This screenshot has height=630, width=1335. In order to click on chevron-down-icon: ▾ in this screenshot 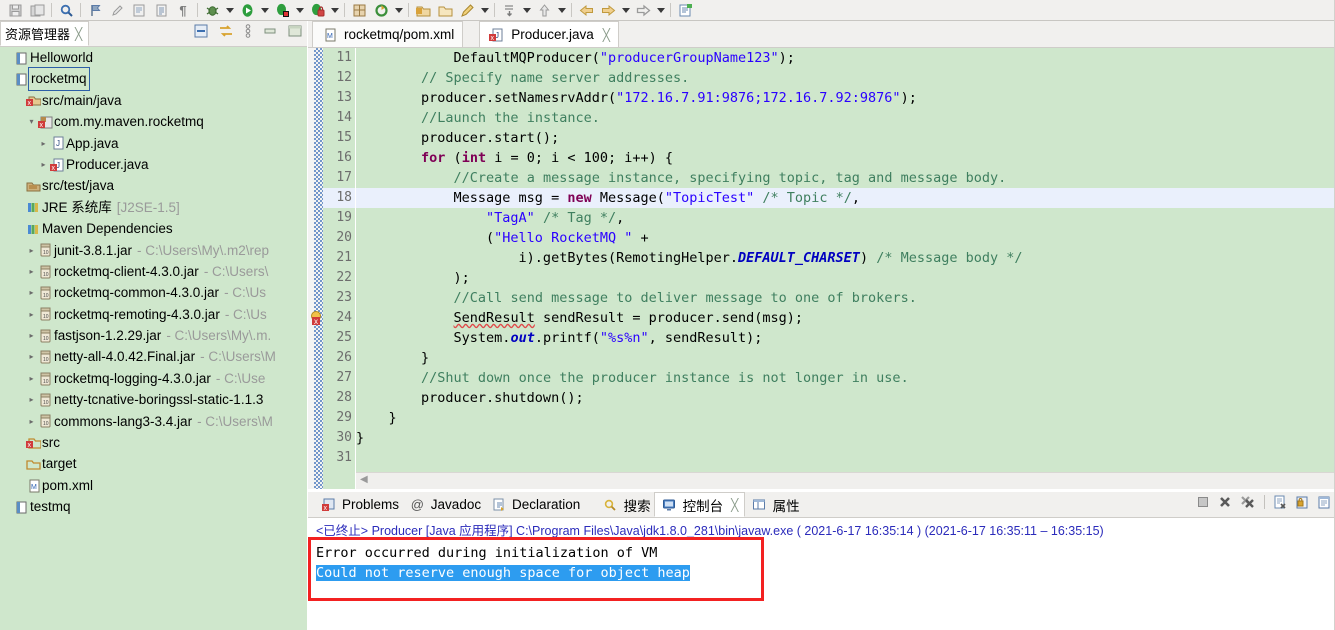, I will do `click(31, 121)`.